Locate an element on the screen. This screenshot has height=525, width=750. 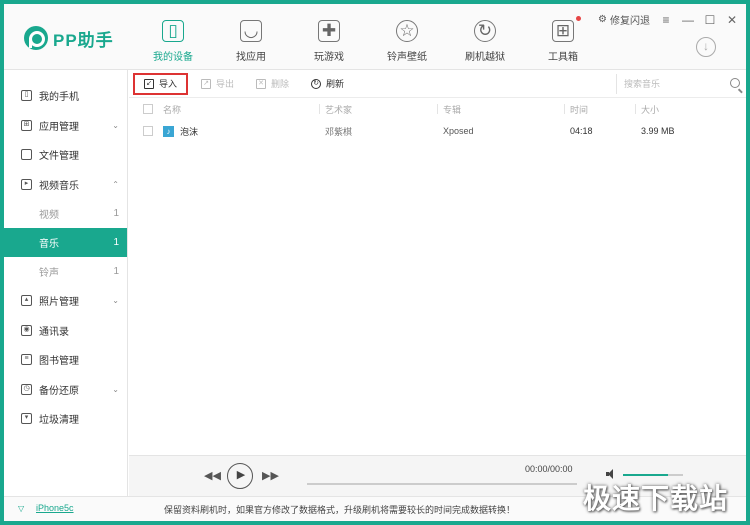
song-title: 泡沫 is located at coordinates (189, 131).